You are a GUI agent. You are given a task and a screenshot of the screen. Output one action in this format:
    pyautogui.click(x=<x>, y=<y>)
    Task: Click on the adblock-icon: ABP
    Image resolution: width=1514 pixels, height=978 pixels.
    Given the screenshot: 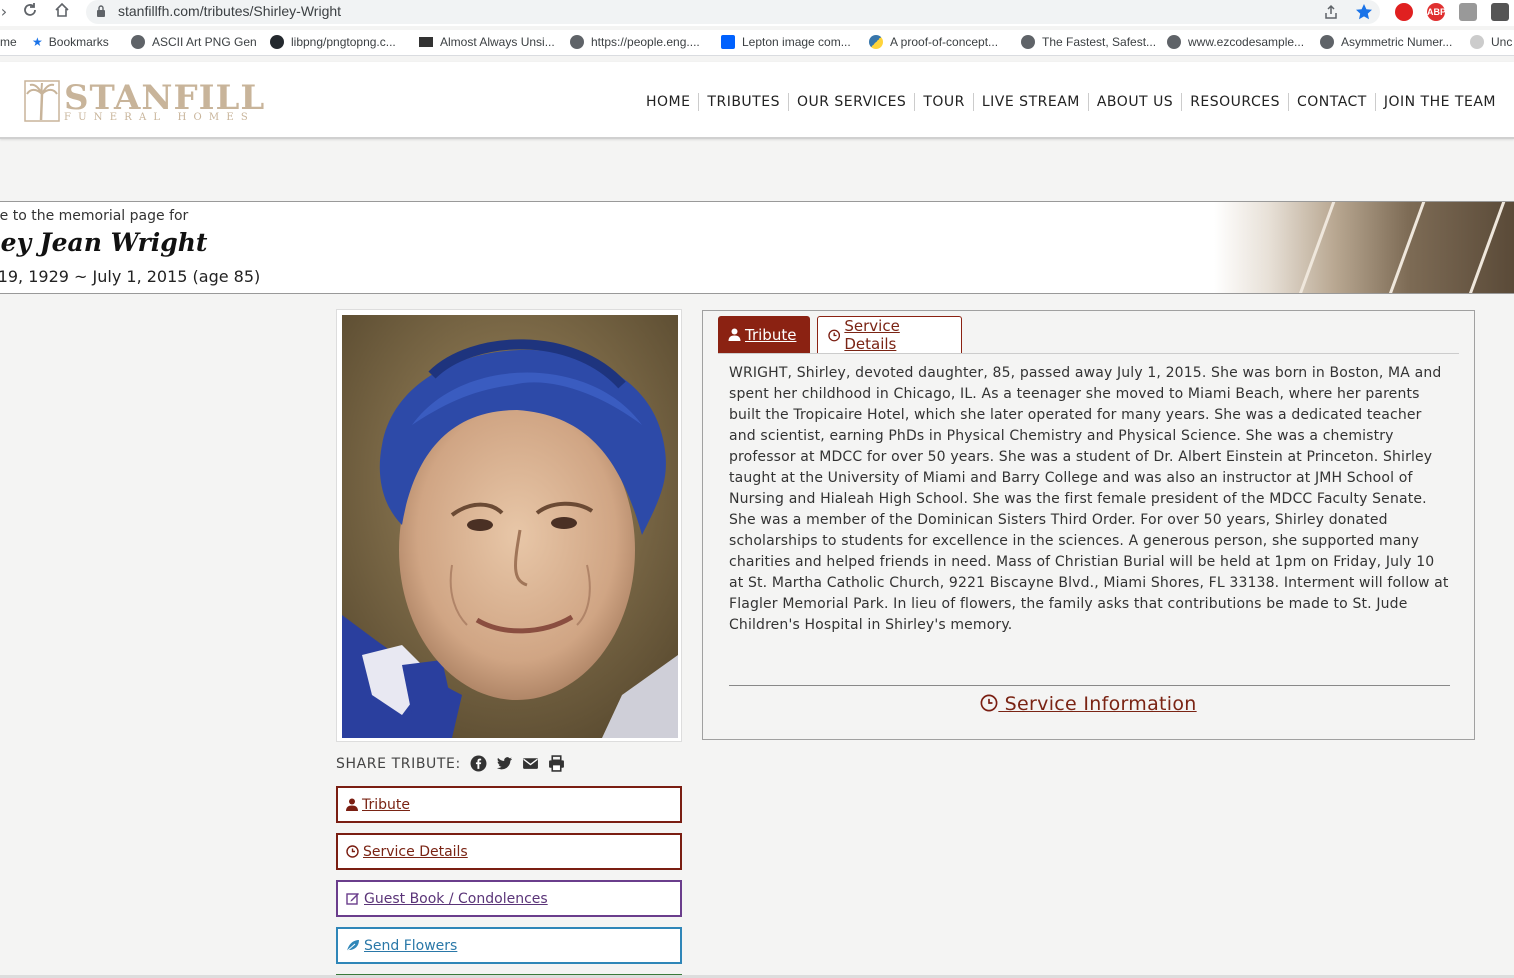 What is the action you would take?
    pyautogui.click(x=1436, y=12)
    